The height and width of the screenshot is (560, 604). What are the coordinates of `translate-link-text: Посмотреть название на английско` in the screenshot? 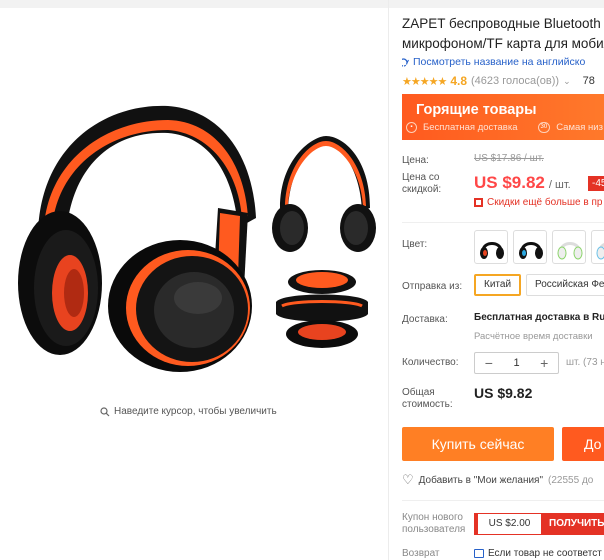 It's located at (499, 62).